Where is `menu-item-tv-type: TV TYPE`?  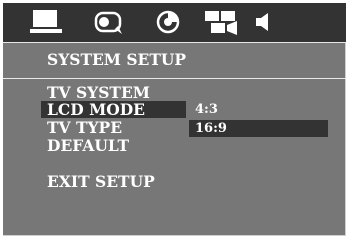
menu-item-tv-type: TV TYPE is located at coordinates (84, 128).